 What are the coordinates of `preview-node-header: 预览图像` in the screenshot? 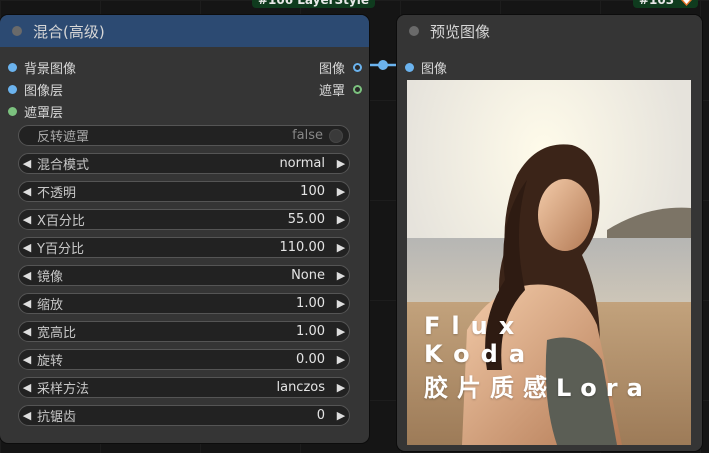 It's located at (549, 31).